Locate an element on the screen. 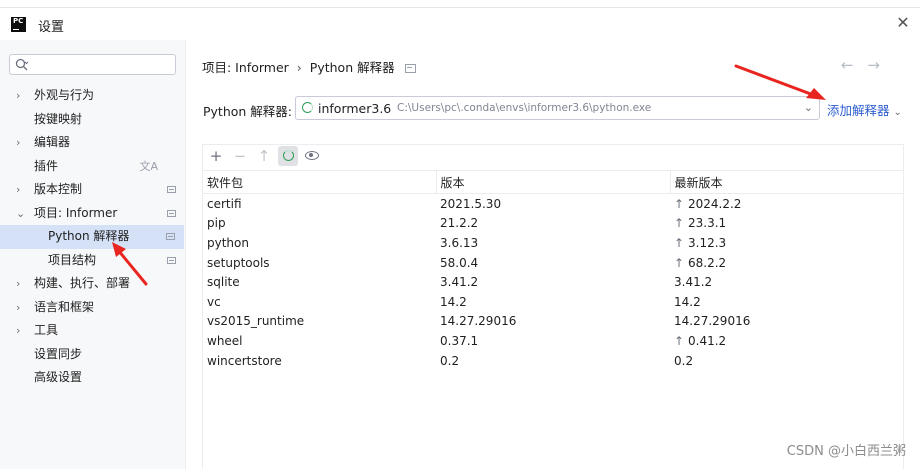  package-latest-version: ↑ 3.12.3 is located at coordinates (700, 242).